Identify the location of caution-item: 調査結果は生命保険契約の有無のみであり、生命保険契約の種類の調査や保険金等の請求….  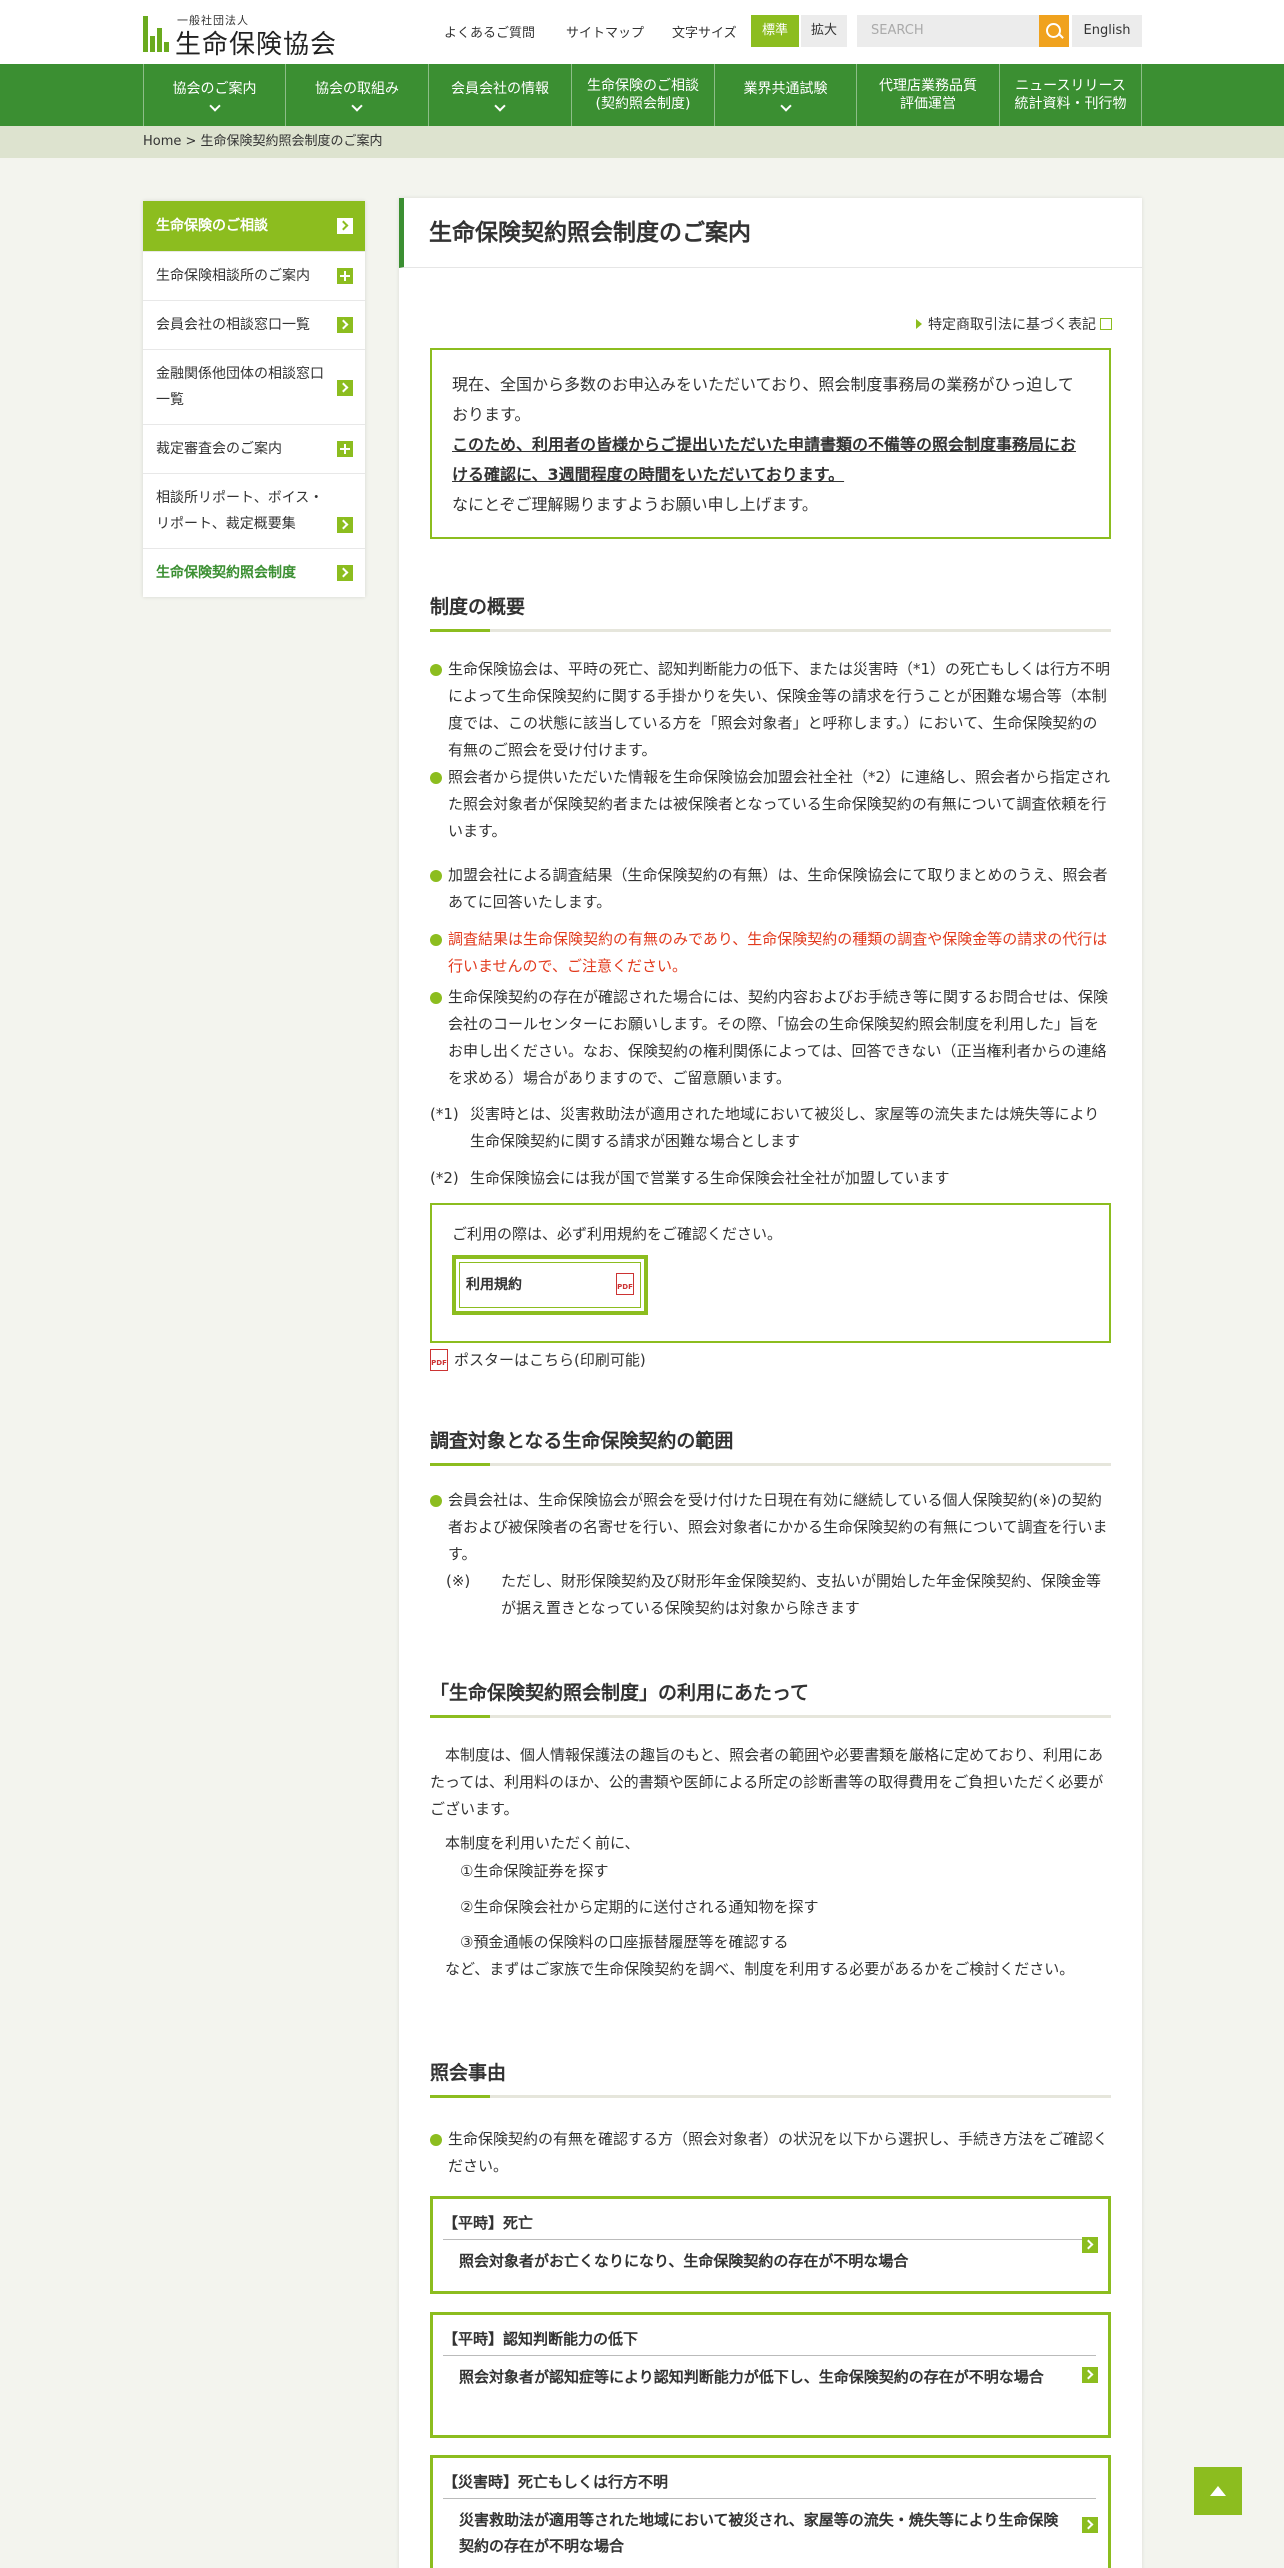
(770, 953).